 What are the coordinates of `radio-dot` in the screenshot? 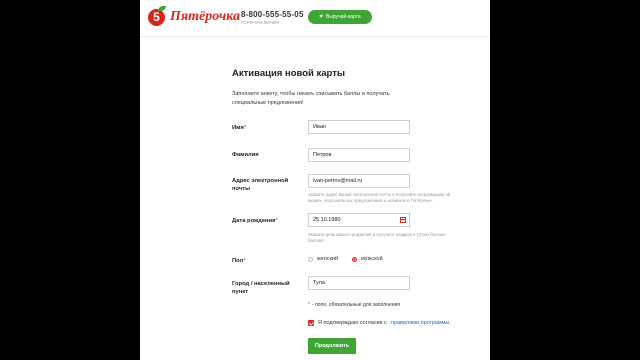 It's located at (310, 259).